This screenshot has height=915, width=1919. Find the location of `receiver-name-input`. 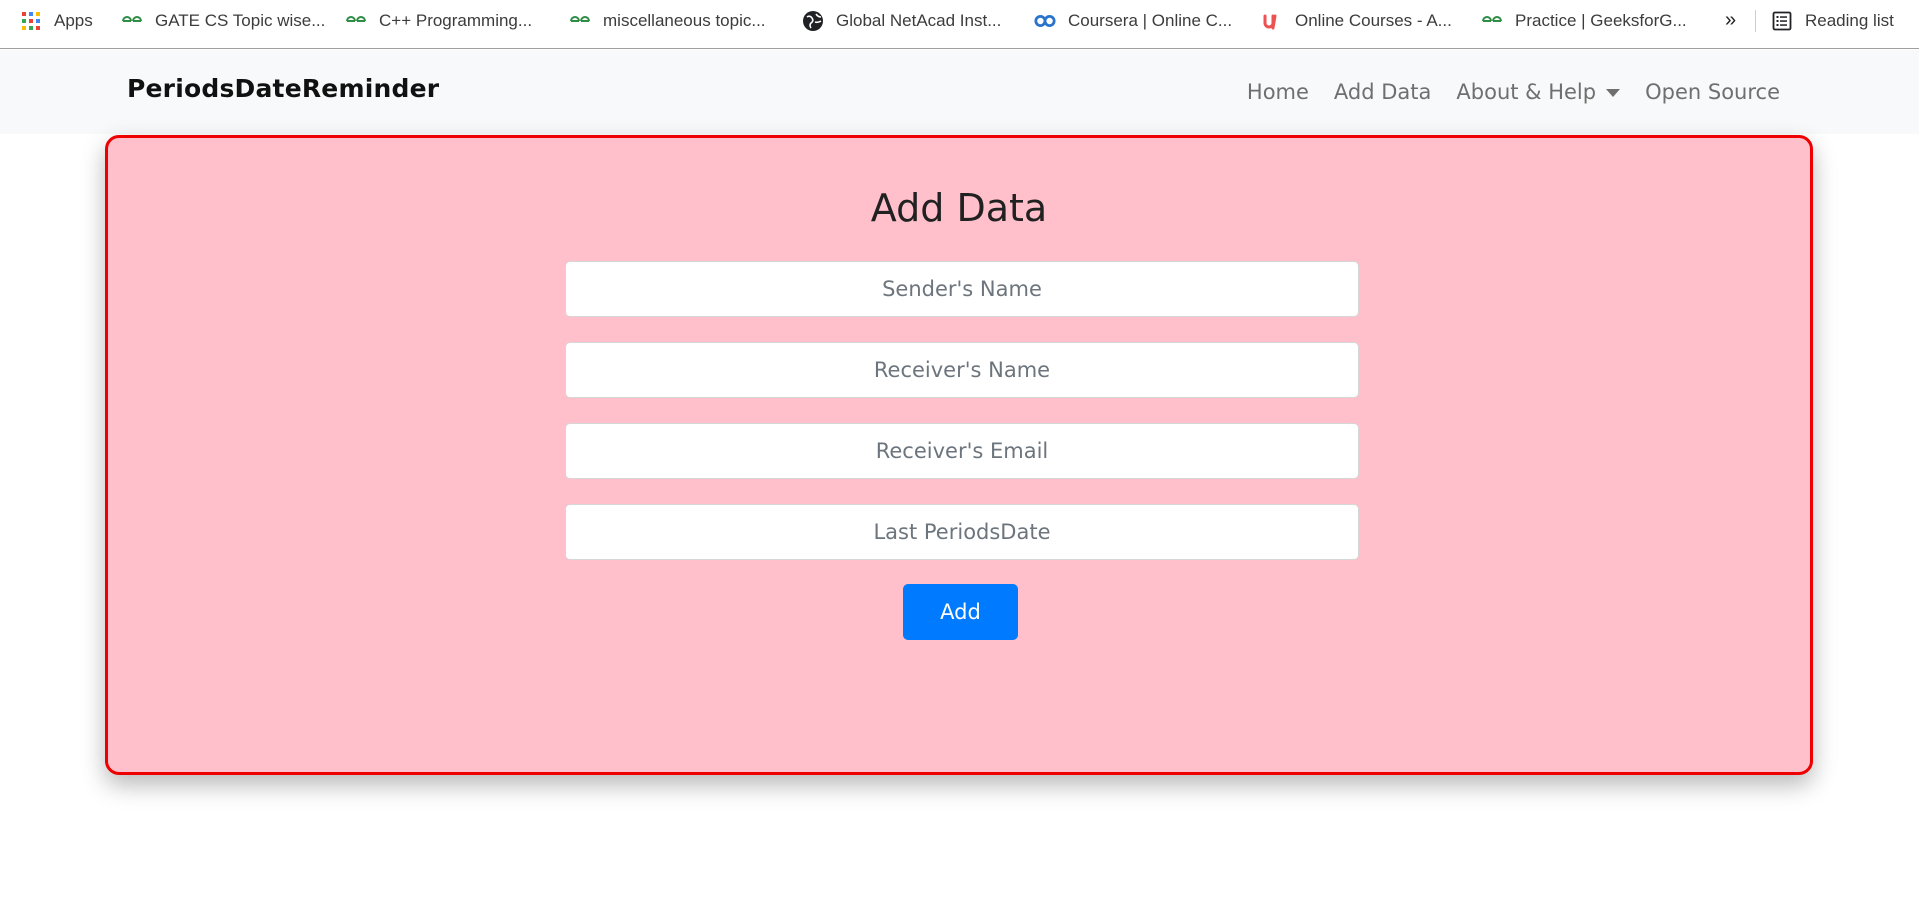

receiver-name-input is located at coordinates (962, 370).